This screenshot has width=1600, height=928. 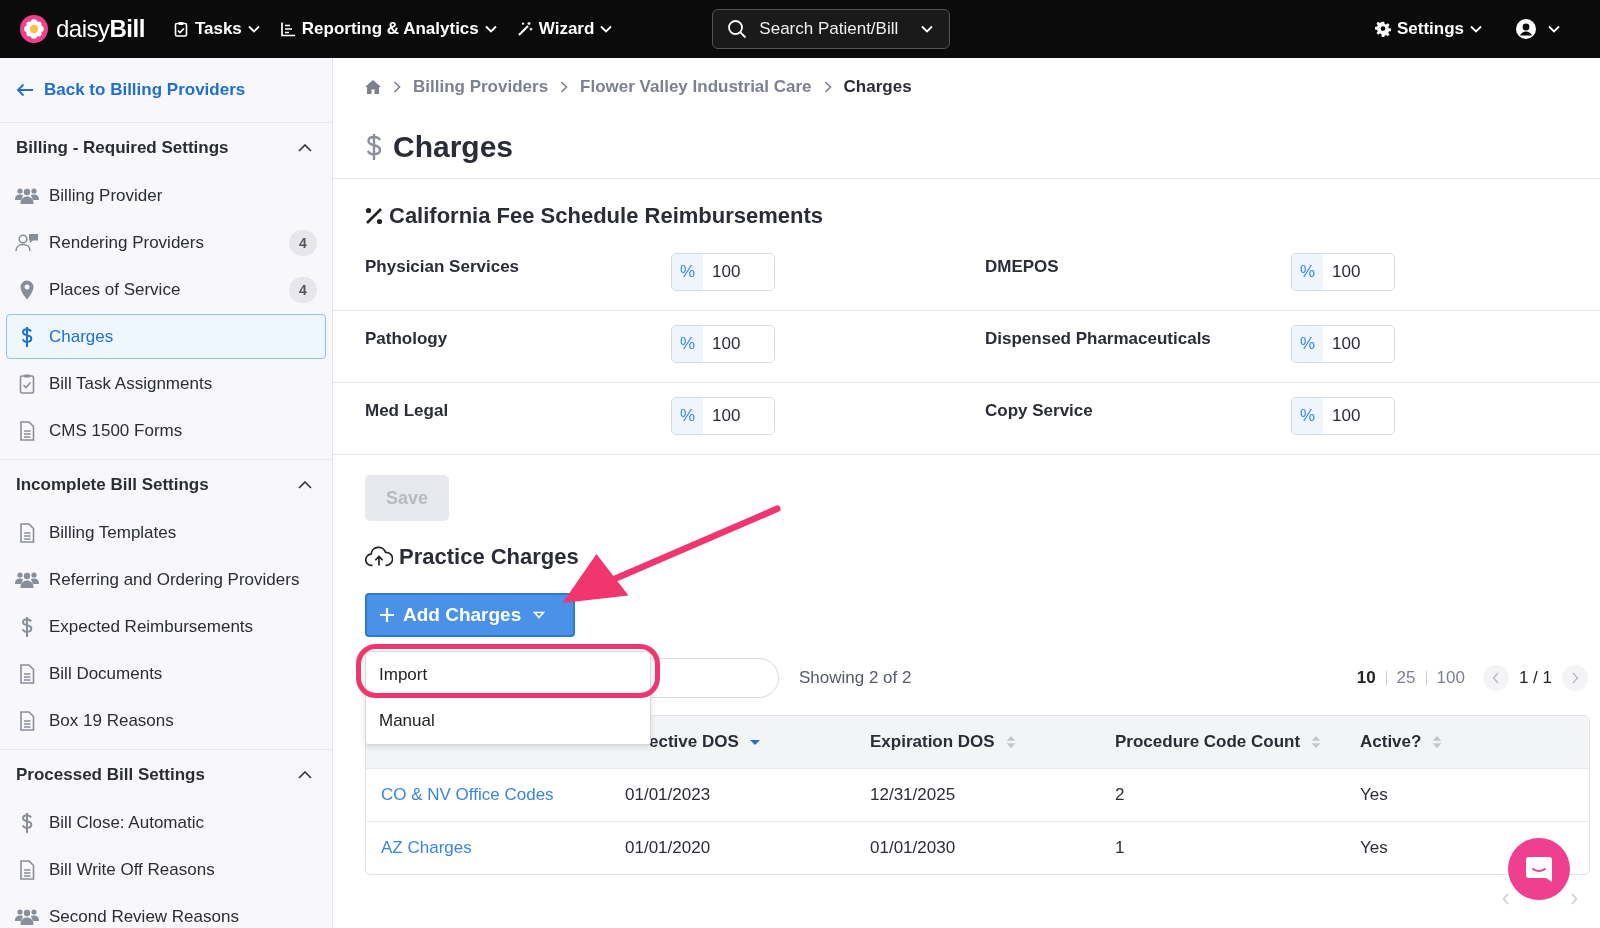 I want to click on page-indicator: 1 / 1, so click(x=1535, y=678).